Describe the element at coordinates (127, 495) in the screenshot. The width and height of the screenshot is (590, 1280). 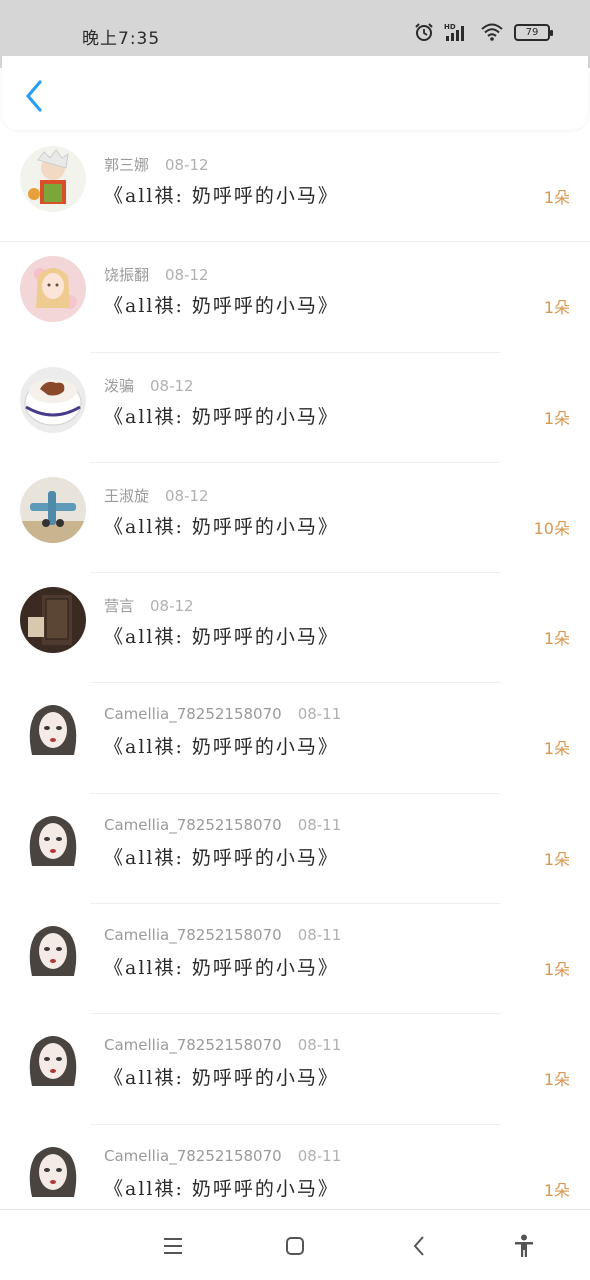
I see `sender-name: 王淑旋` at that location.